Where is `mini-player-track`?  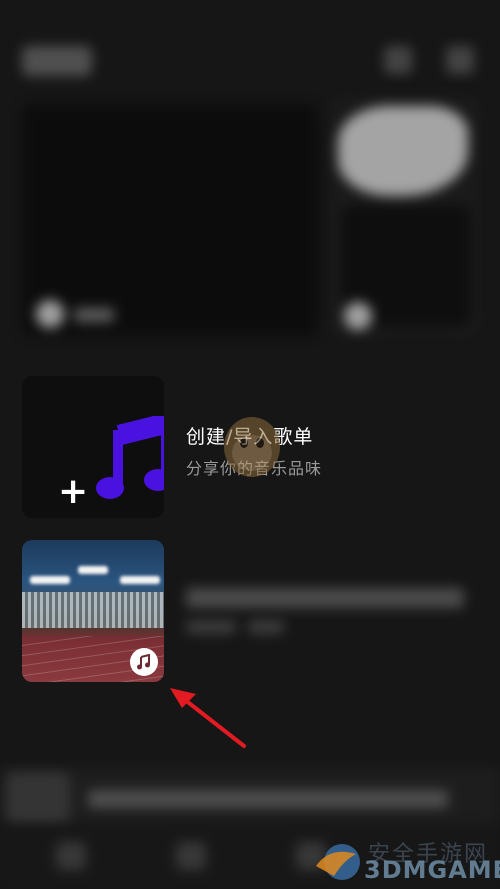
mini-player-track is located at coordinates (268, 799).